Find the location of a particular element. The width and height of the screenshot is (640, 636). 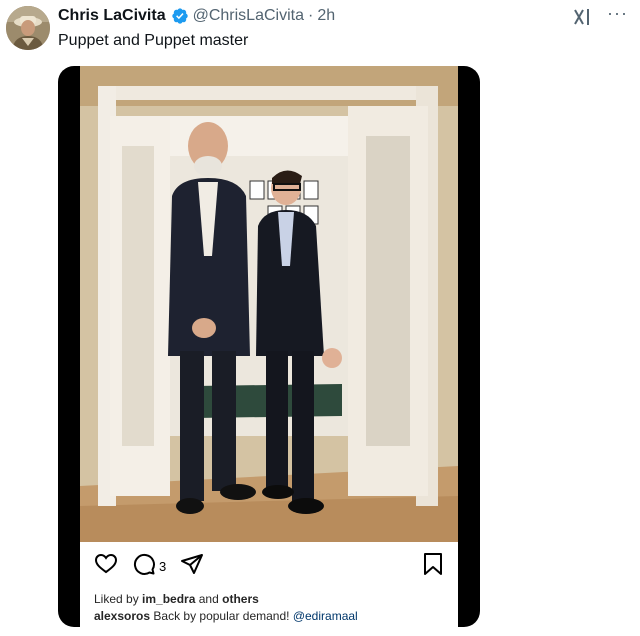

caption-mention: @ediramaal is located at coordinates (325, 616).